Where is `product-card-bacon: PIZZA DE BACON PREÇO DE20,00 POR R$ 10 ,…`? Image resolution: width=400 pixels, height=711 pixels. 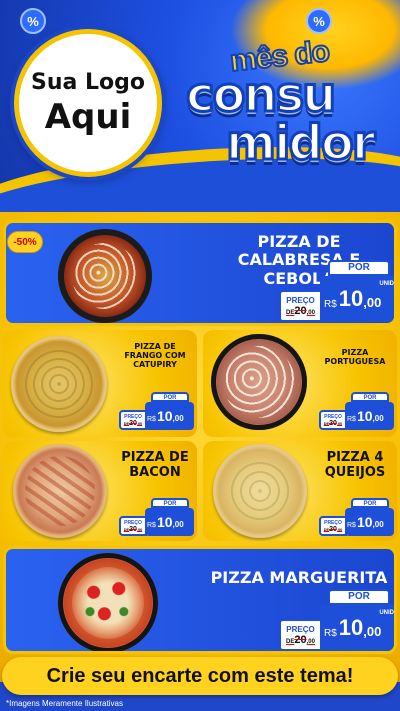 product-card-bacon: PIZZA DE BACON PREÇO DE20,00 POR R$ 10 ,… is located at coordinates (100, 491).